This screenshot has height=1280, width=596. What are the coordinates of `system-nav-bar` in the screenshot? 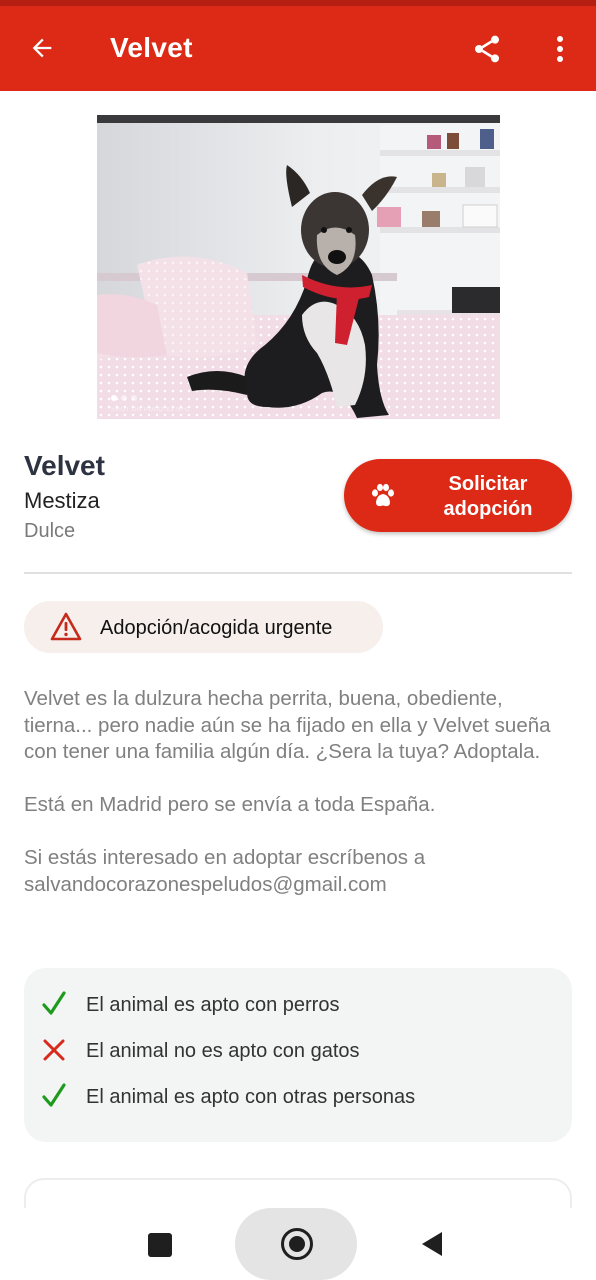 It's located at (298, 1244).